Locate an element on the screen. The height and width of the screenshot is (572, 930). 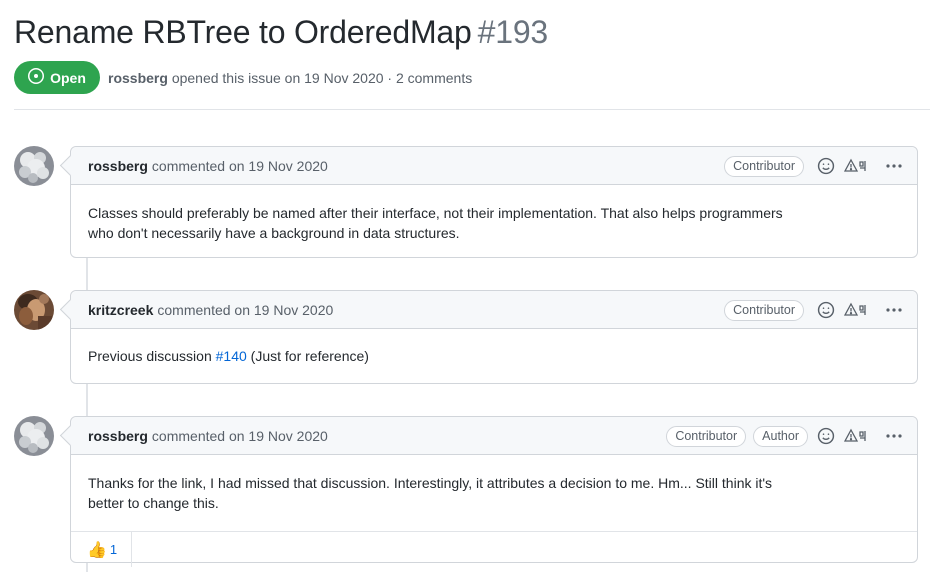
issue-number: #193 is located at coordinates (513, 32).